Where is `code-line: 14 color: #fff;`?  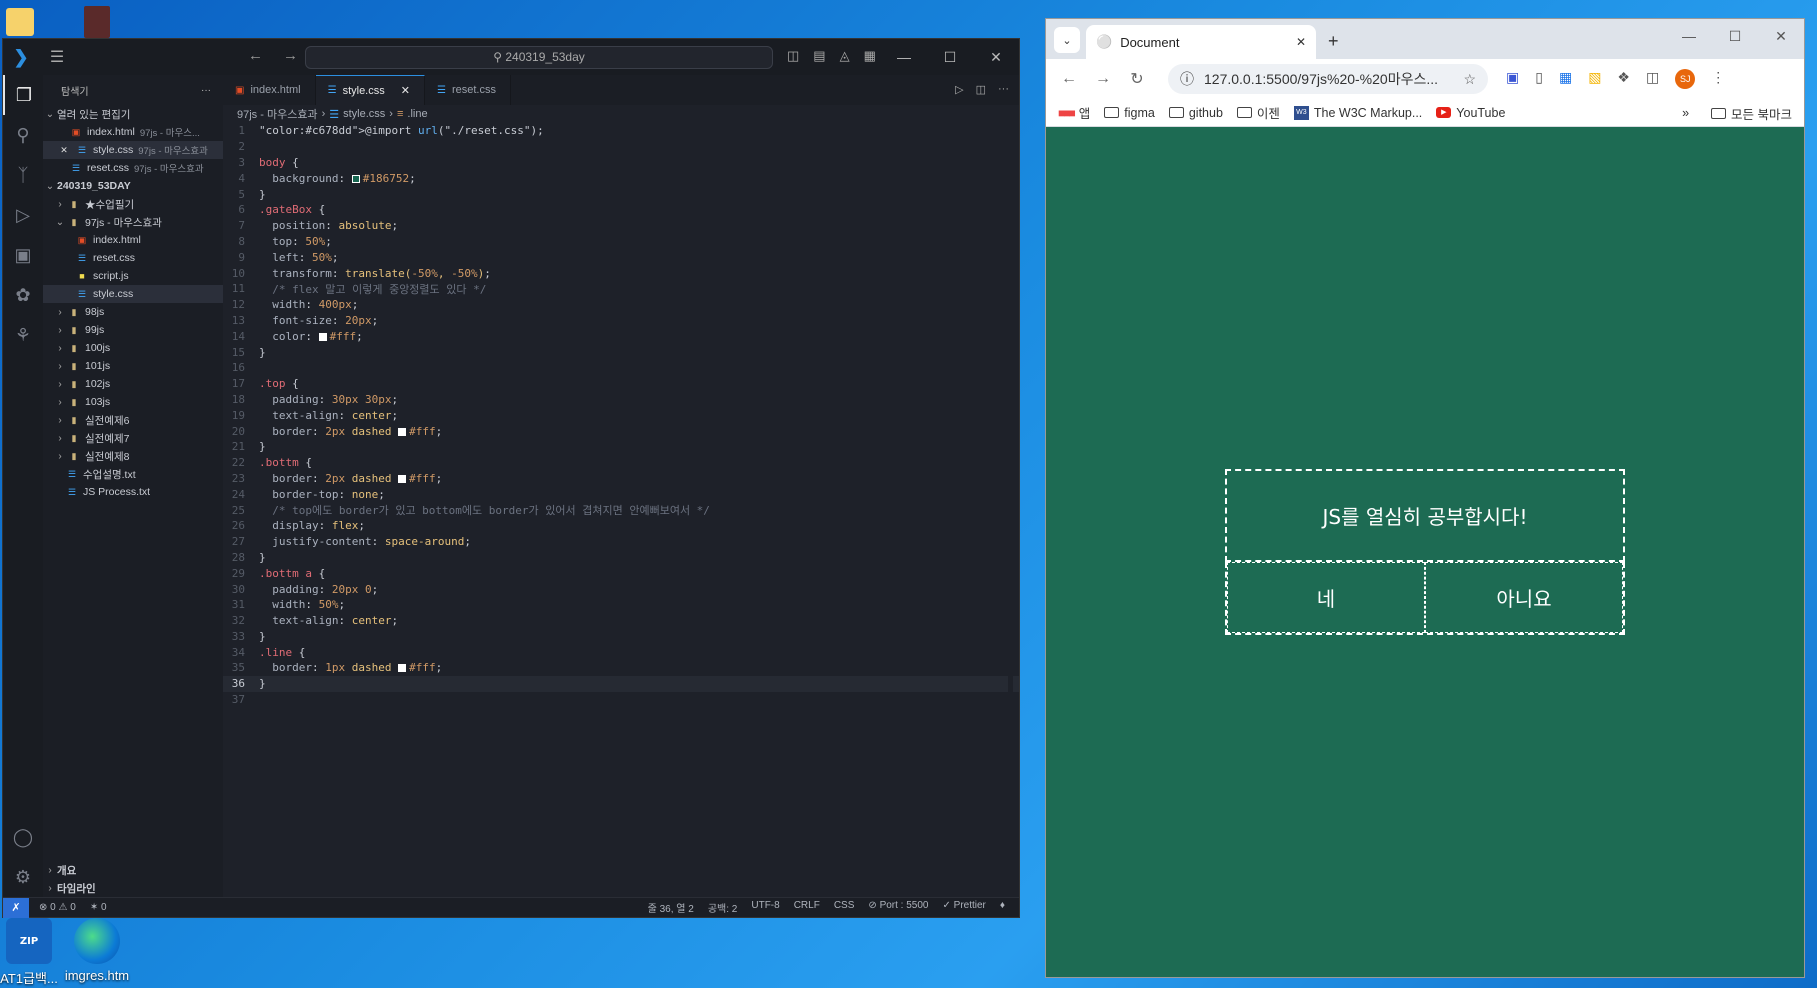 code-line: 14 color: #fff; is located at coordinates (621, 336).